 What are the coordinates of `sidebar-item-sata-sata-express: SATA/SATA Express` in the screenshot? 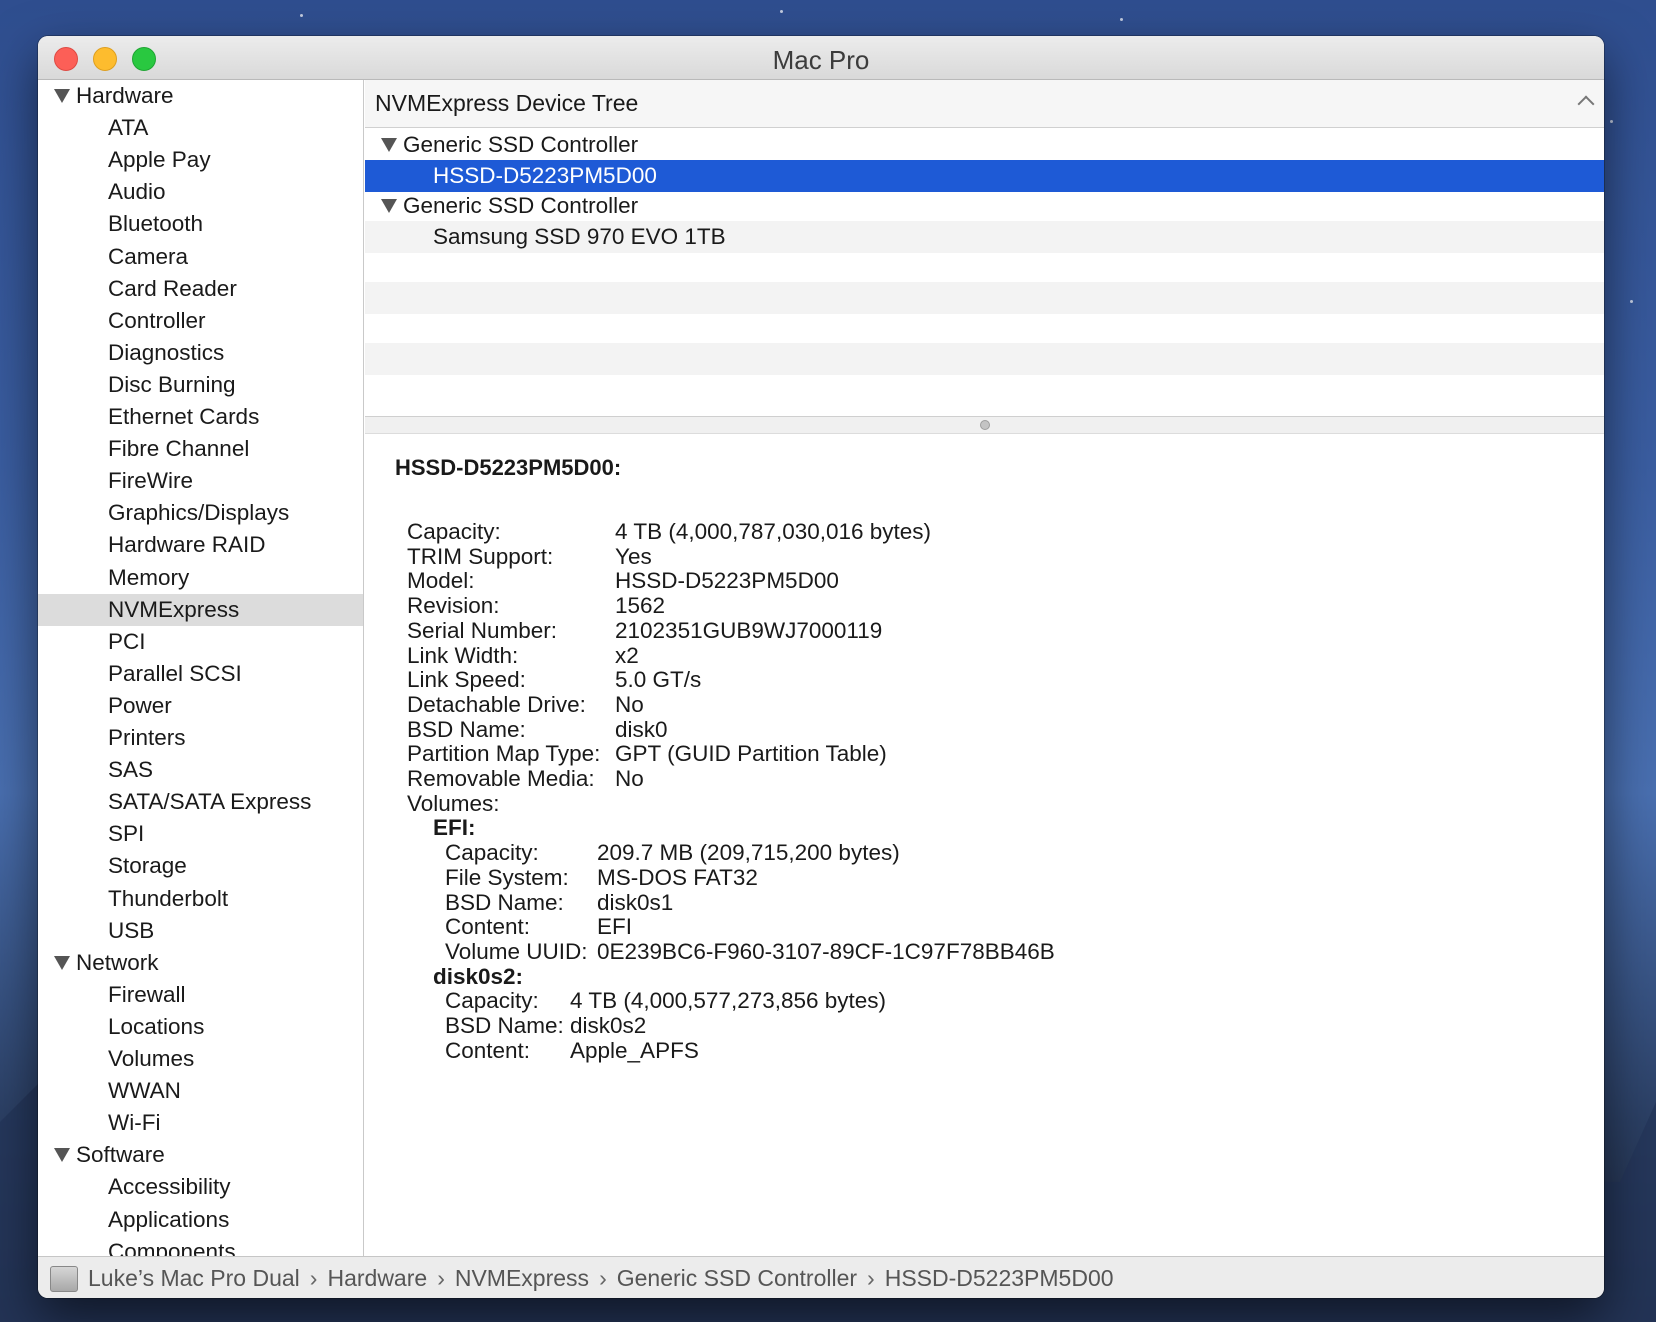 It's located at (200, 802).